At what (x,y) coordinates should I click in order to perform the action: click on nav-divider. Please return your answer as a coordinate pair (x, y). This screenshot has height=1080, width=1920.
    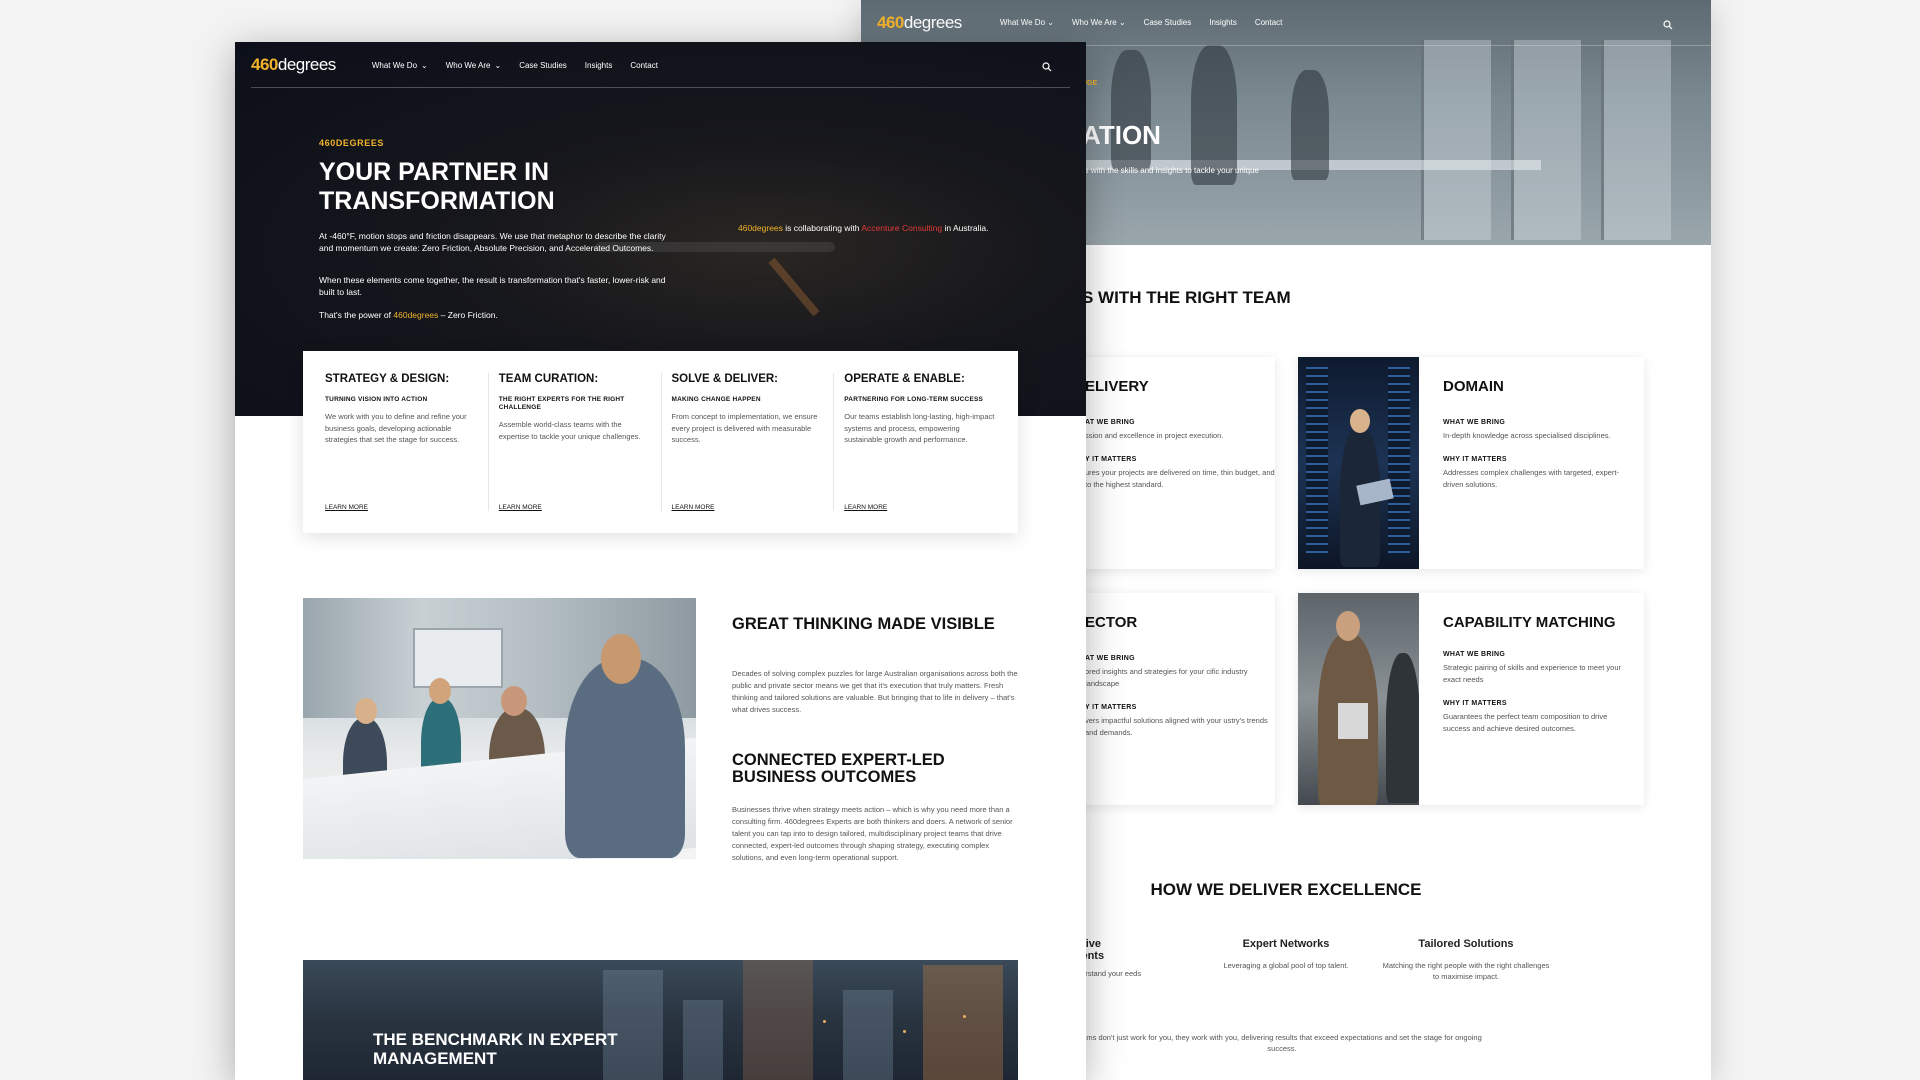
    Looking at the image, I should click on (660, 87).